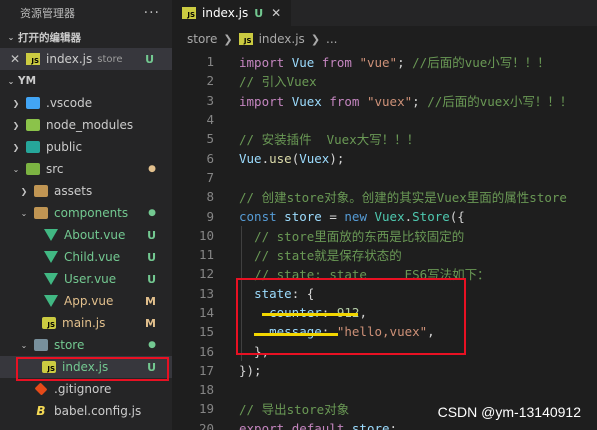 The height and width of the screenshot is (430, 597). What do you see at coordinates (348, 312) in the screenshot?
I see `code-token: 912` at bounding box center [348, 312].